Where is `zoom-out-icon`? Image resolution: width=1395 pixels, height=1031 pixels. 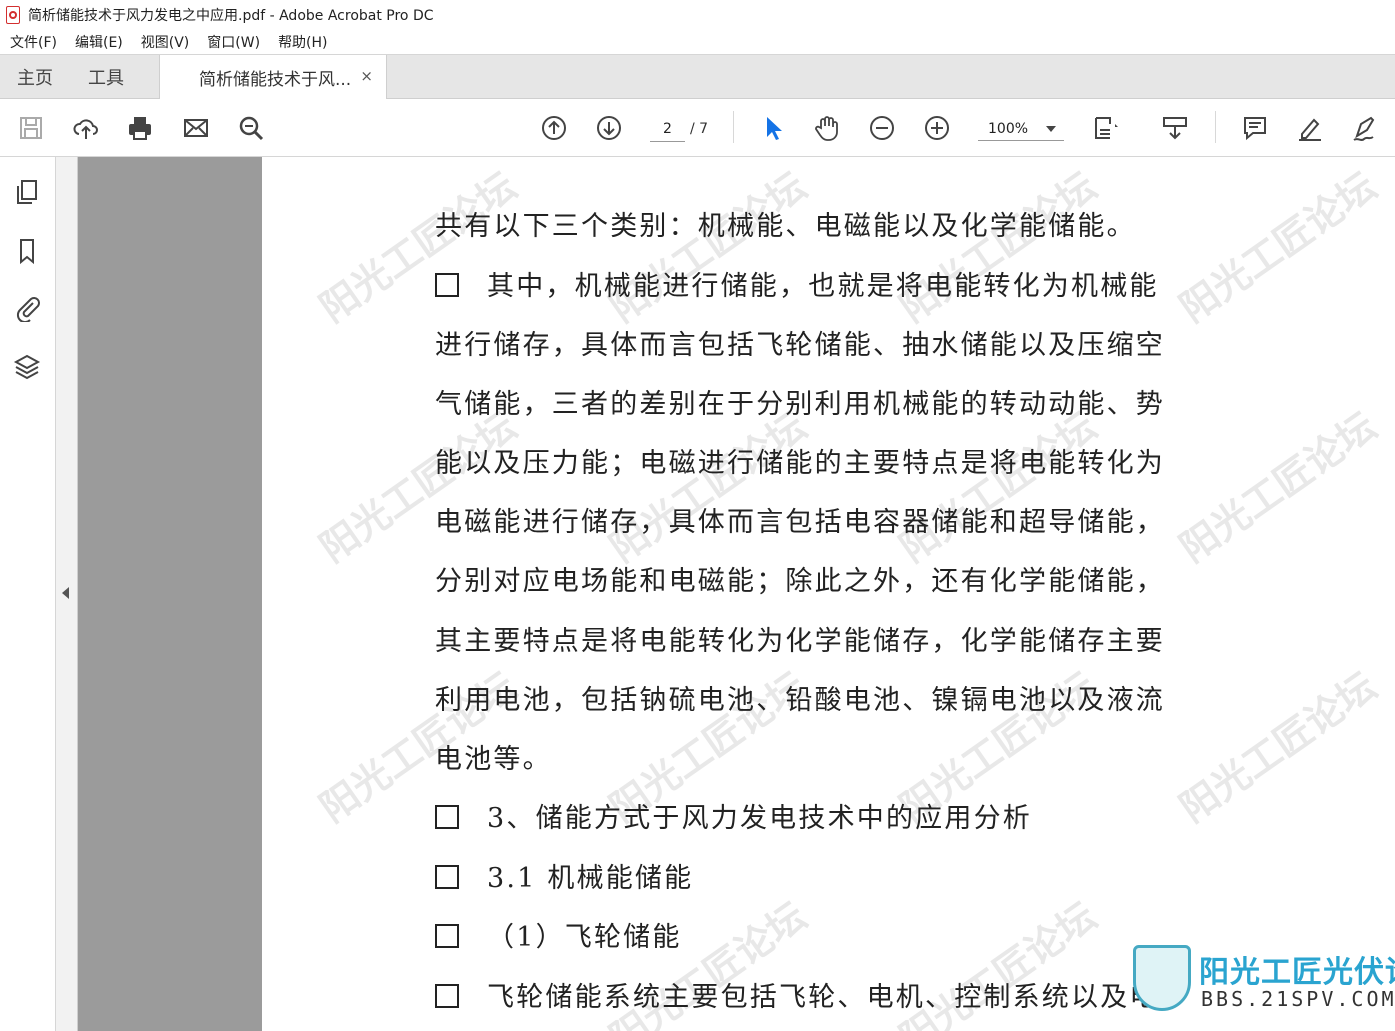 zoom-out-icon is located at coordinates (882, 128).